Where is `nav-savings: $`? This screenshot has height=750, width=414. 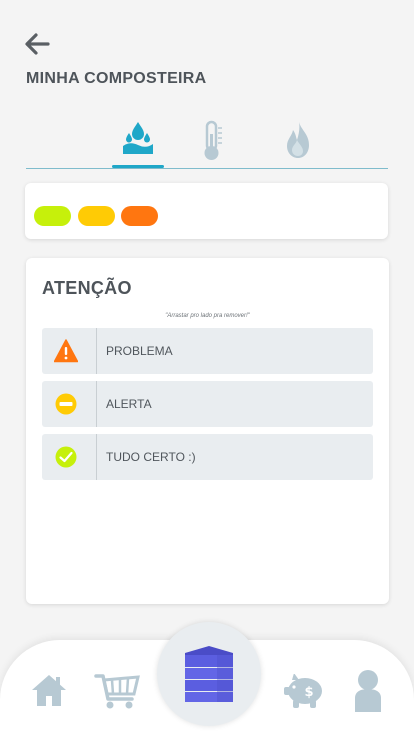 nav-savings: $ is located at coordinates (305, 694).